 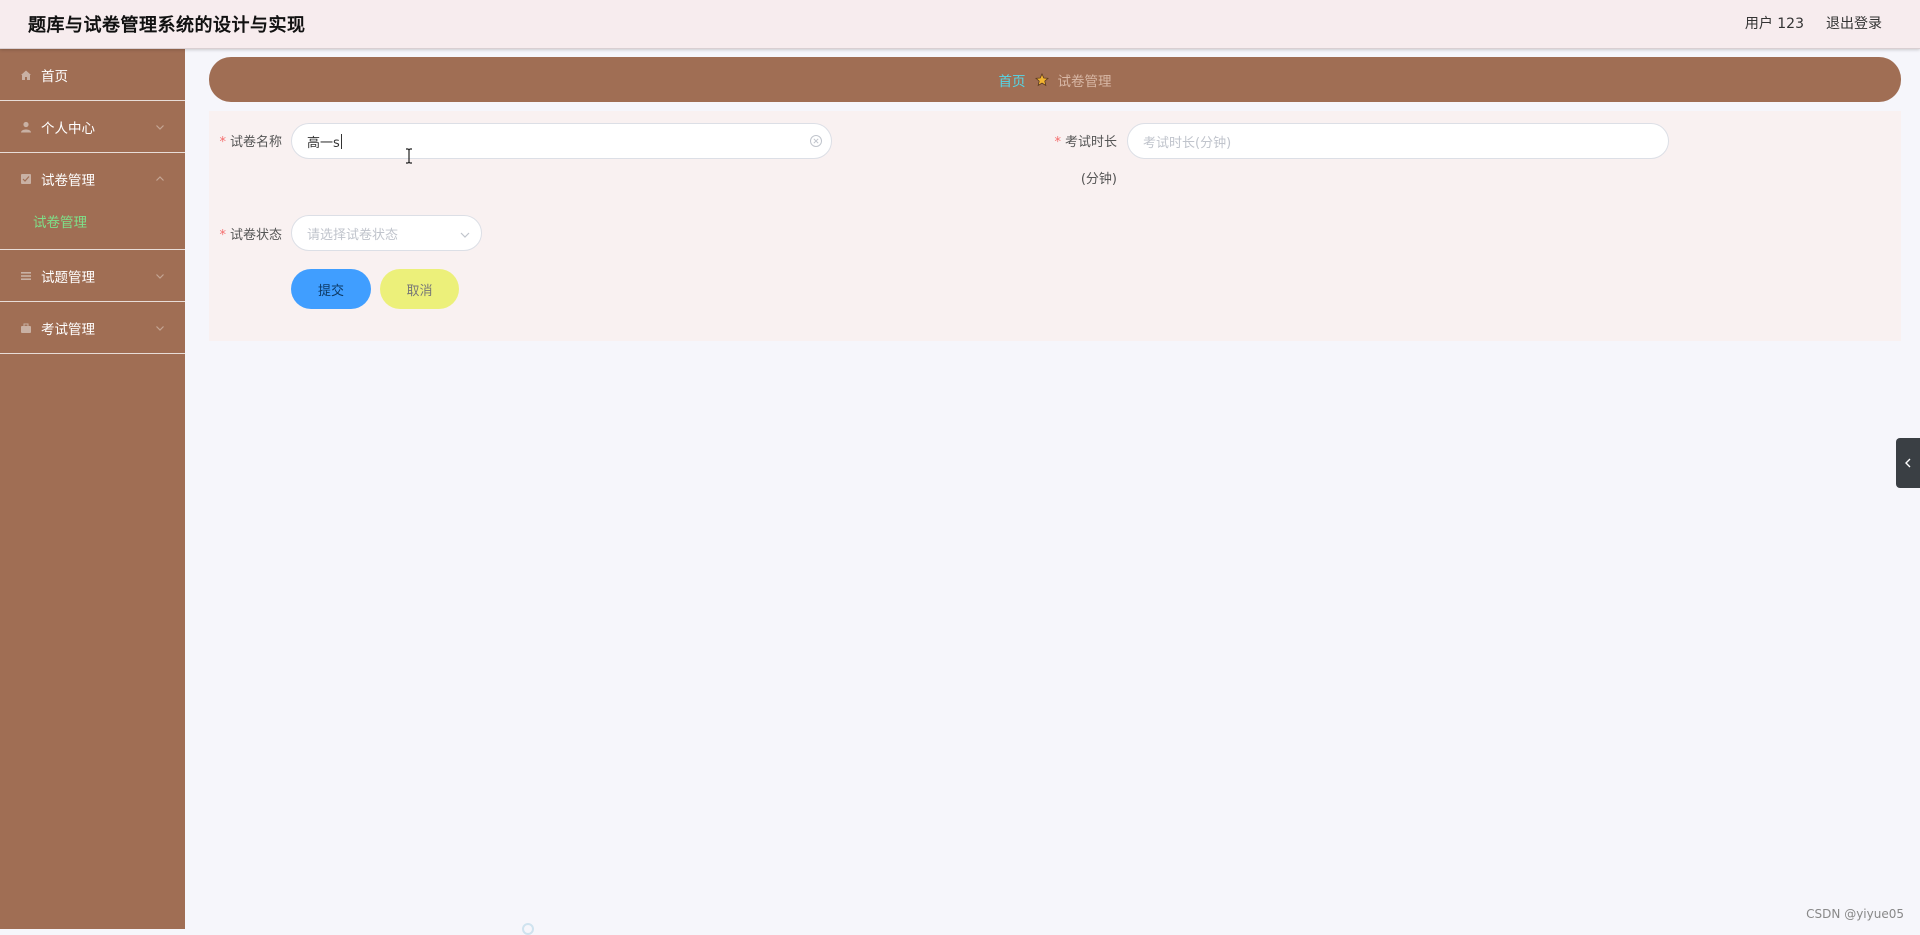 What do you see at coordinates (561, 141) in the screenshot?
I see `paper-name-input: 高一s` at bounding box center [561, 141].